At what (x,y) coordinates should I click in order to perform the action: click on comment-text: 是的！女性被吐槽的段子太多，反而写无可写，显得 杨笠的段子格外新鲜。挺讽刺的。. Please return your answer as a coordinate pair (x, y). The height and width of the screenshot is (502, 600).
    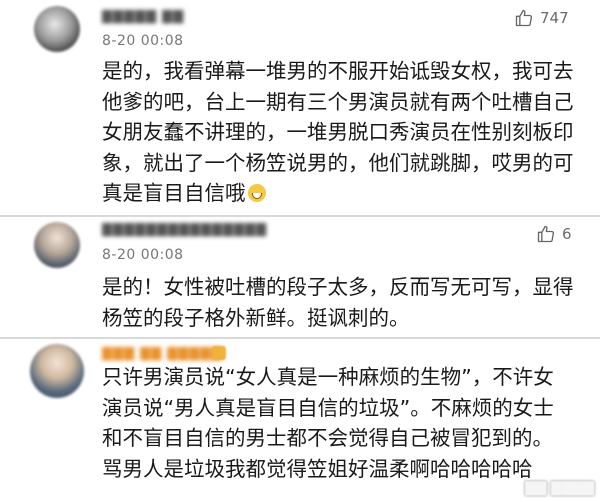
    Looking at the image, I should click on (338, 302).